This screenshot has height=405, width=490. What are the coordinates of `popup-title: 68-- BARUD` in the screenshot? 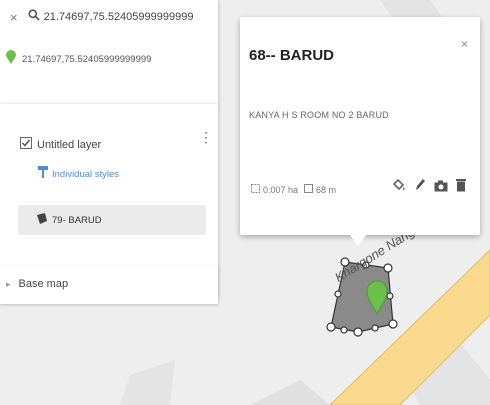 It's located at (292, 55).